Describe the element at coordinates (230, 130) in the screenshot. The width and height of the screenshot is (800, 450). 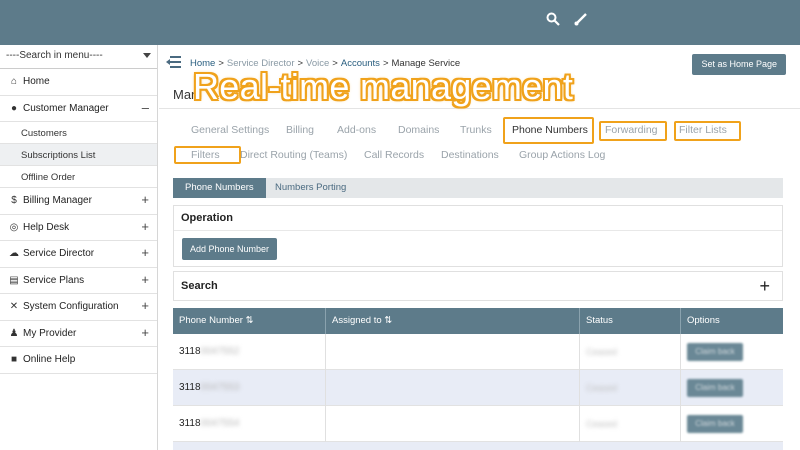
I see `tab-general-settings: General Settings` at that location.